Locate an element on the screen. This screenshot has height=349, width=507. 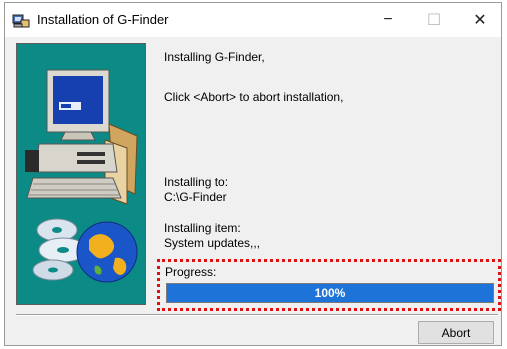
install-location-label: Installing to: is located at coordinates (196, 182).